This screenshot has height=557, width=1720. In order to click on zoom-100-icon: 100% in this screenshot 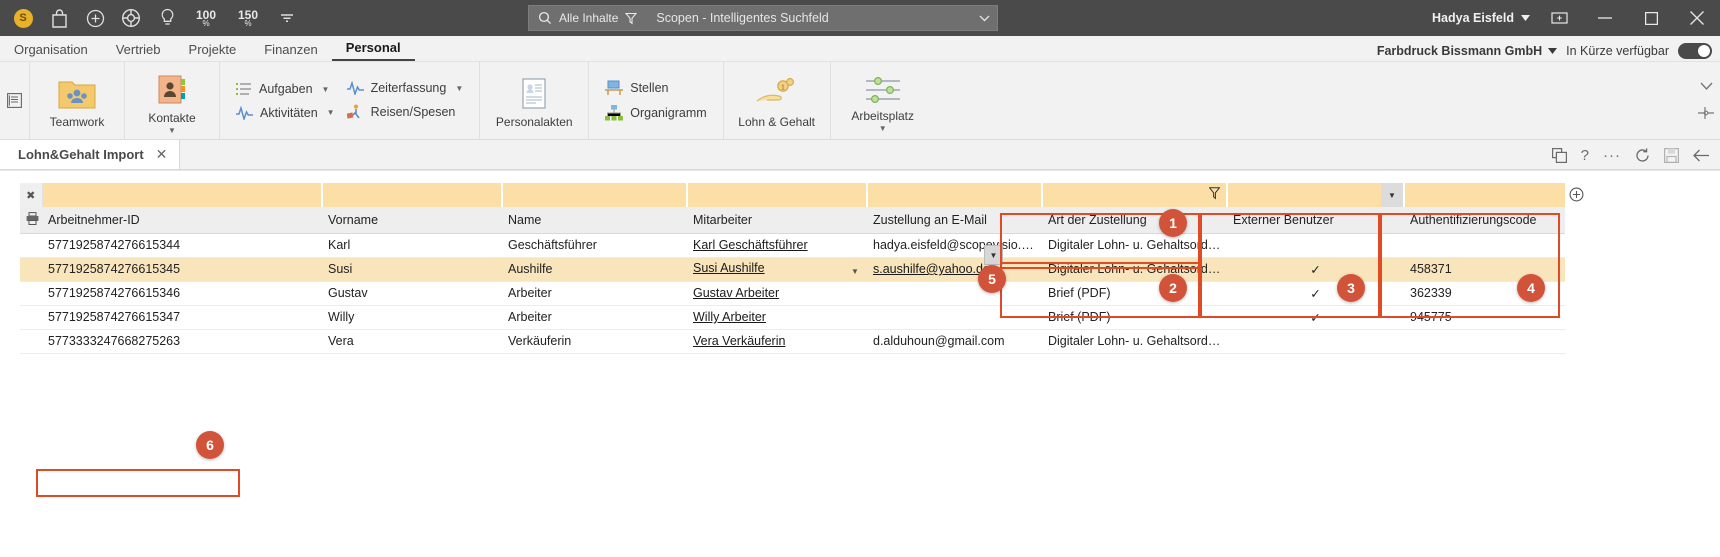, I will do `click(206, 18)`.